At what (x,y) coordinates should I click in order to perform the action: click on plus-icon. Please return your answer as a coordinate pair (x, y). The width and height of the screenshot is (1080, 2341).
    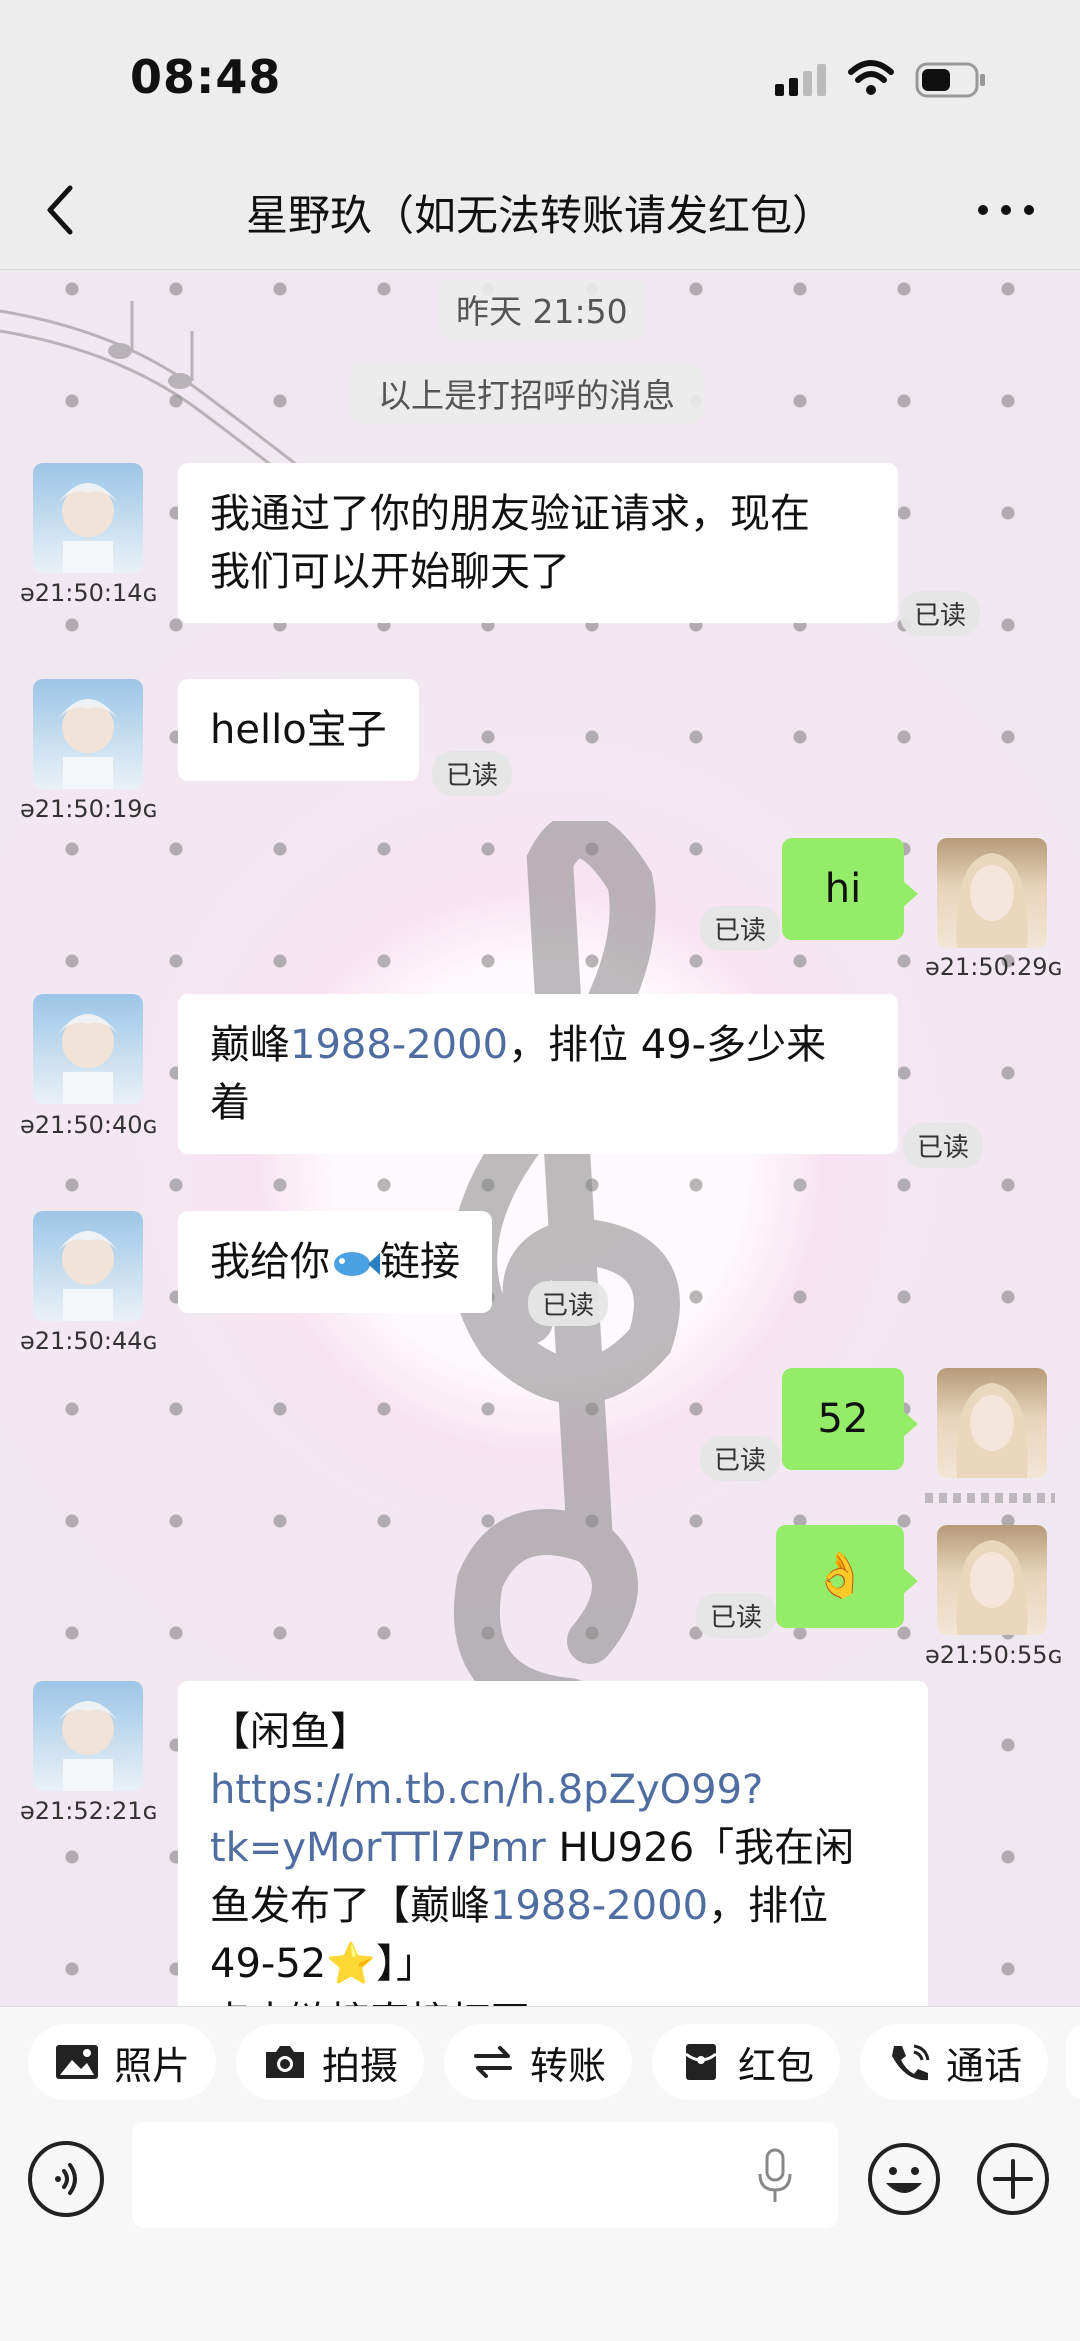
    Looking at the image, I should click on (1013, 2179).